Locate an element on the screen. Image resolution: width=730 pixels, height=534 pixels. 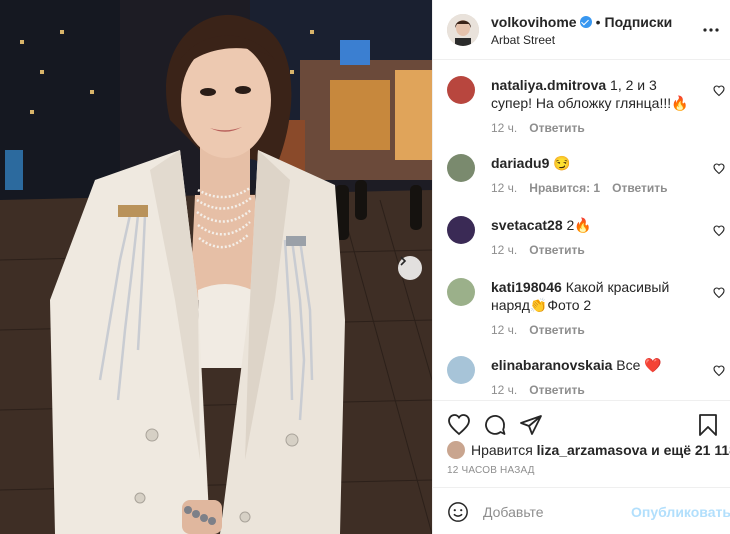
comment-text: dariadu9 😏 is located at coordinates (596, 163).